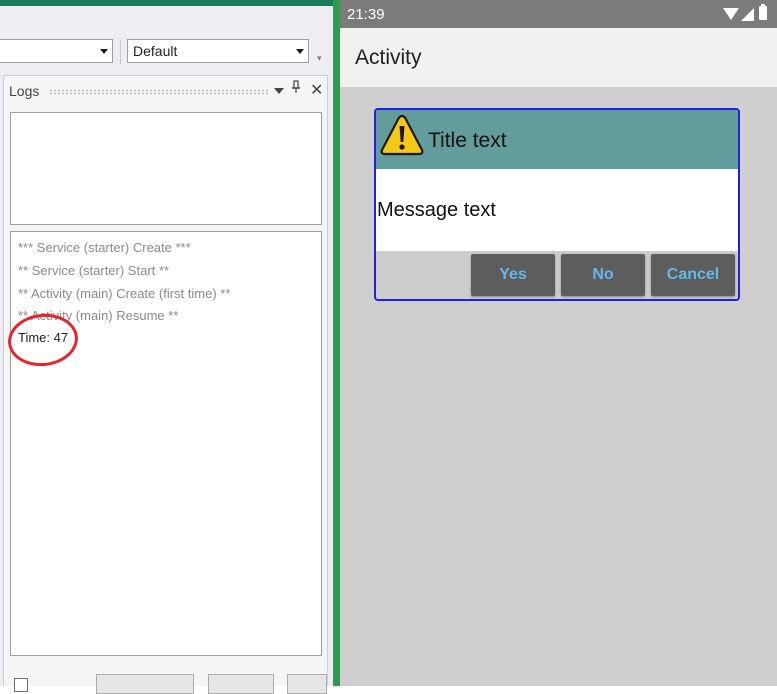 This screenshot has height=694, width=777. I want to click on no-button: No, so click(603, 275).